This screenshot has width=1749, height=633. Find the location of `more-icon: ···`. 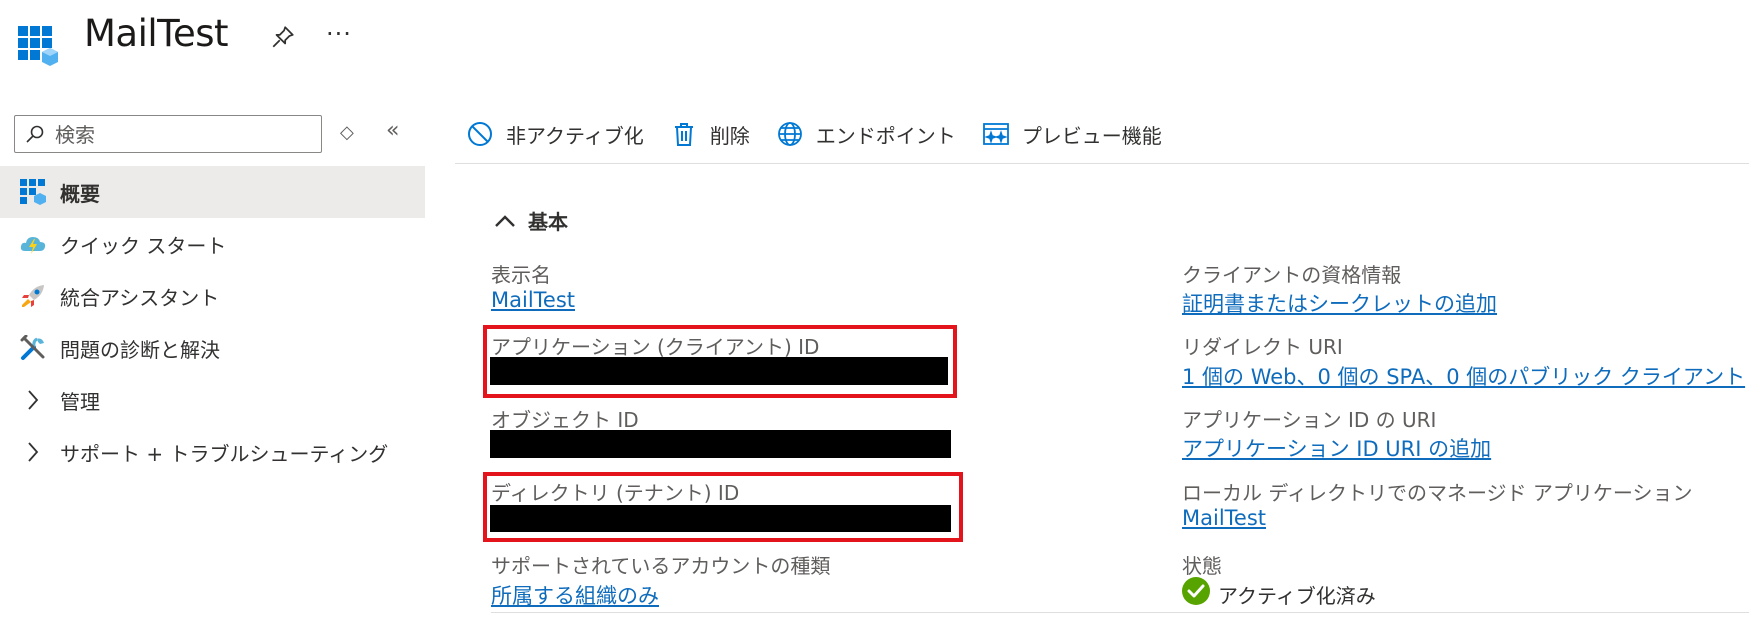

more-icon: ··· is located at coordinates (339, 34).